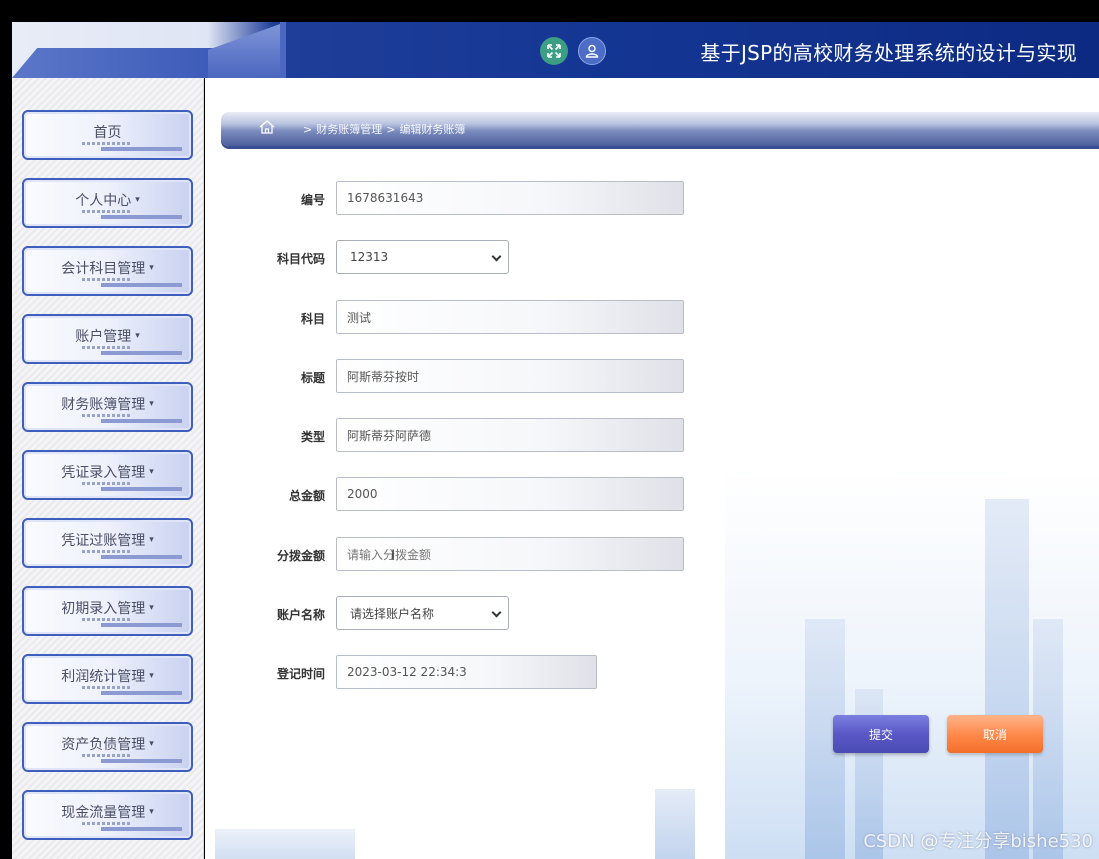  Describe the element at coordinates (881, 734) in the screenshot. I see `submit-button: 提交` at that location.